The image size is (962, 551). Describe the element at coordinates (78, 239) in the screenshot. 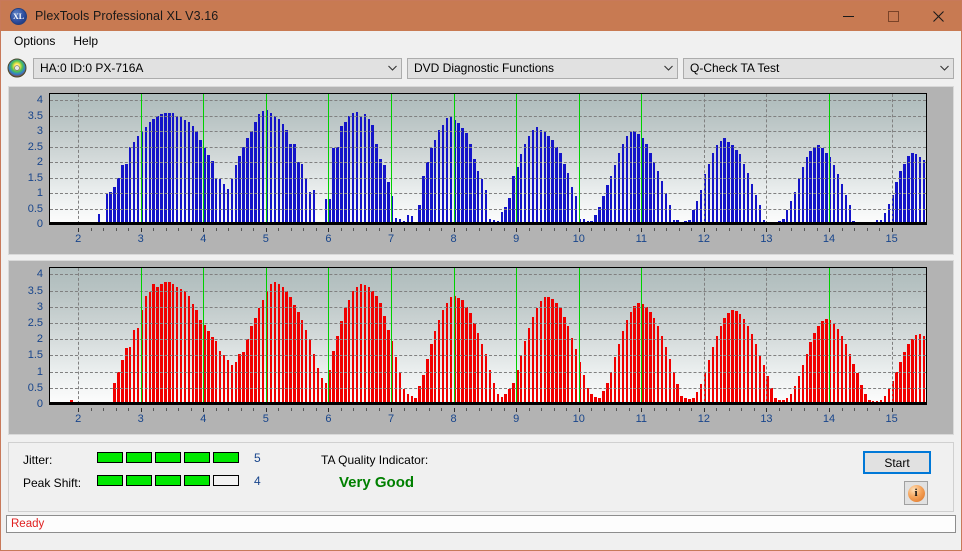

I see `x-axis-tick-label: 2` at that location.